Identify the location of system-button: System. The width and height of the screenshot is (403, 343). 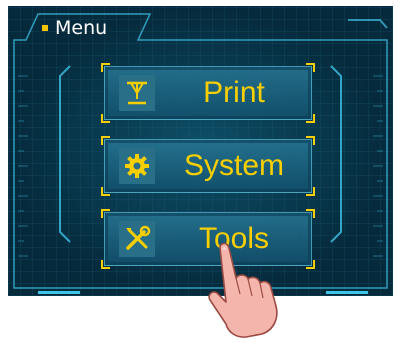
(208, 166).